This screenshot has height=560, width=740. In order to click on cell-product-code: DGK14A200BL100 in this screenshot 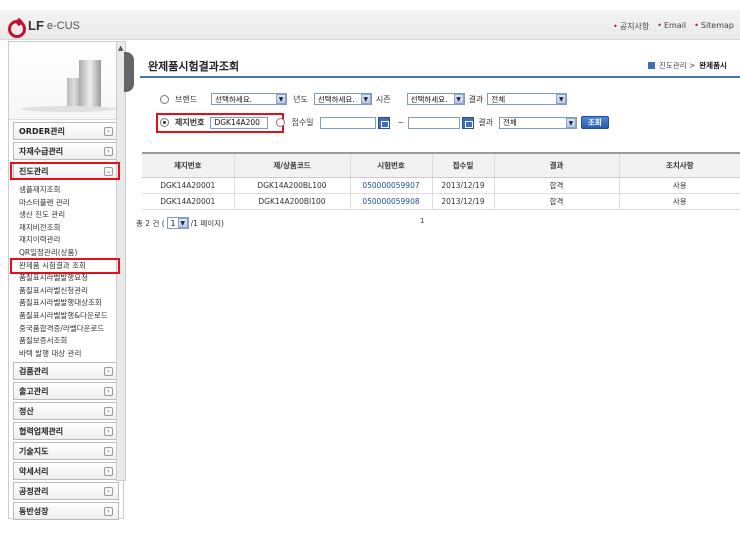, I will do `click(291, 185)`.